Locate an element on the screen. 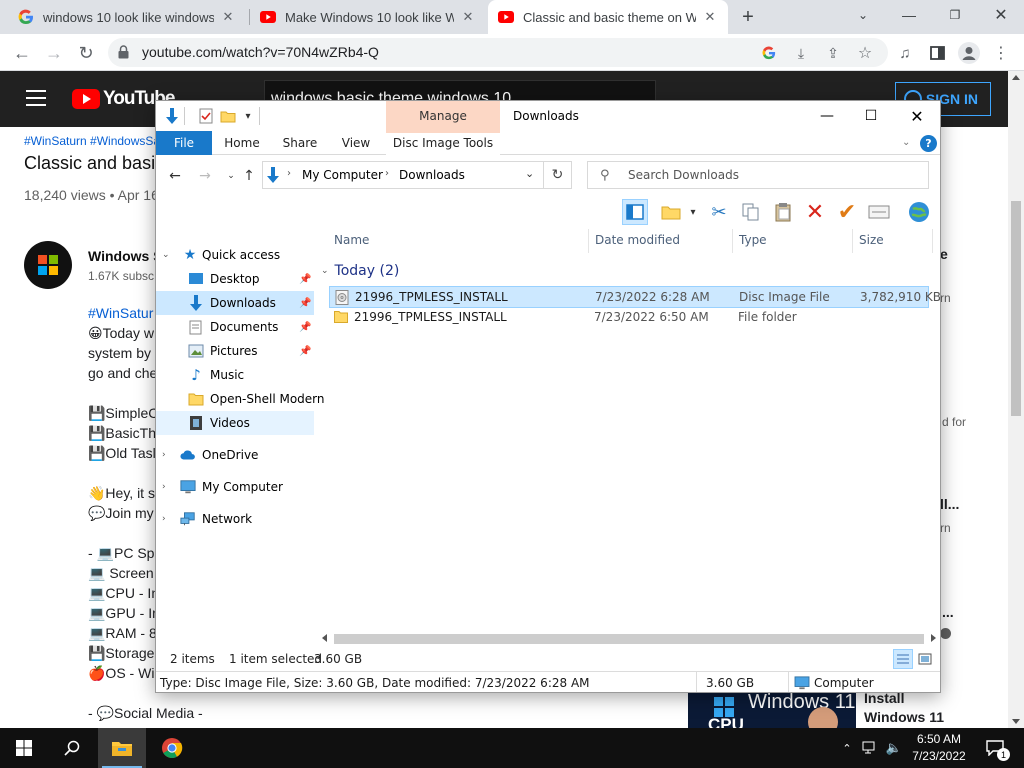 The width and height of the screenshot is (1024, 768). nav-item-my-computer: › My Computer is located at coordinates (235, 487).